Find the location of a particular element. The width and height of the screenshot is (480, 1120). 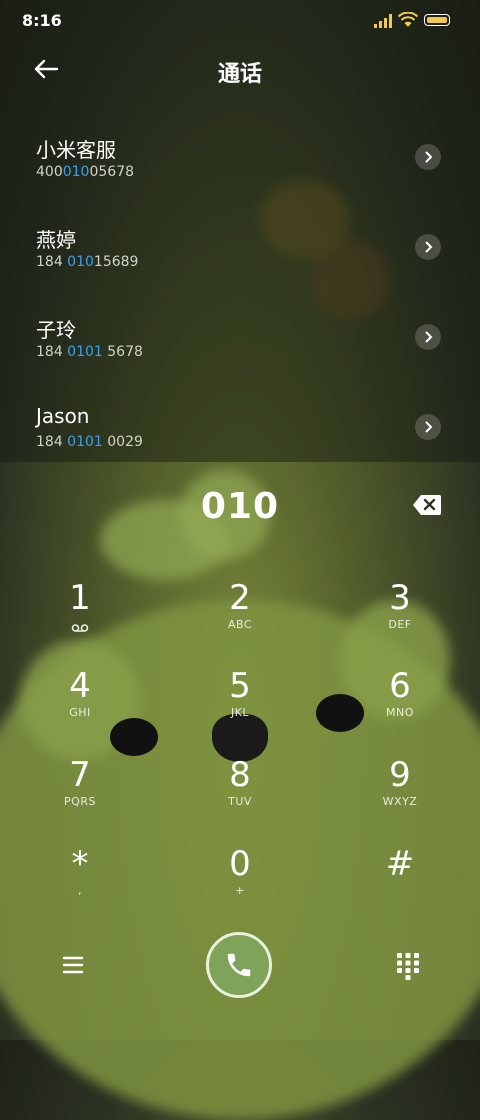

contact-item: 燕婷 184 01015689 is located at coordinates (240, 252).